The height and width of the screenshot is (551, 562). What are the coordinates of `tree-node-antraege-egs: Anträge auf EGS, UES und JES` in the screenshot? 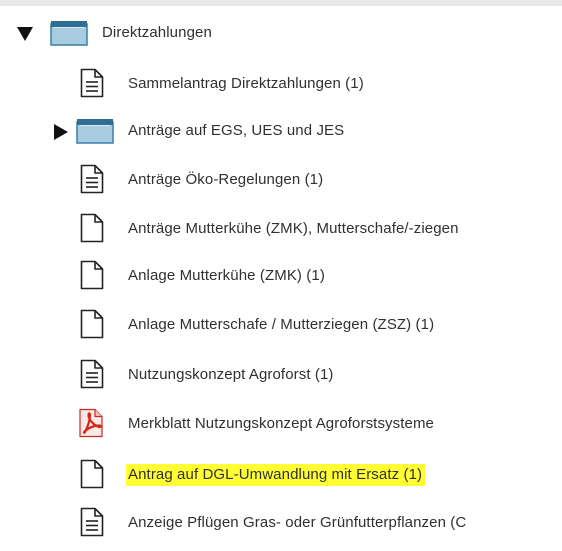 It's located at (281, 132).